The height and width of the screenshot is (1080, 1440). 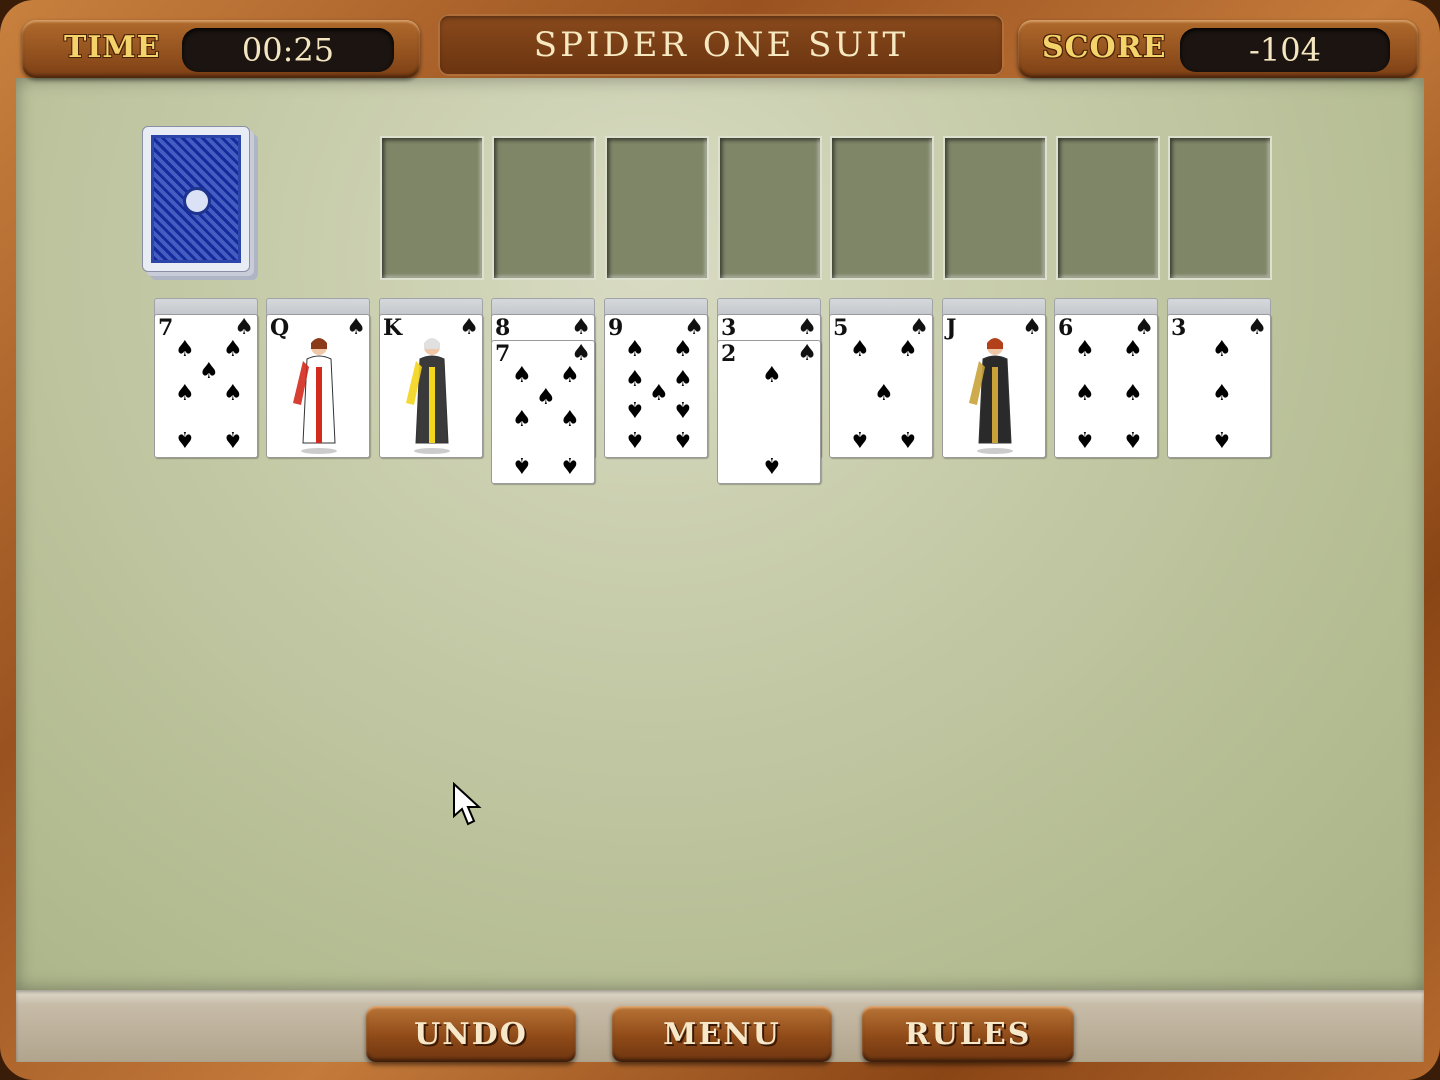 What do you see at coordinates (112, 47) in the screenshot?
I see `time-label: TIME` at bounding box center [112, 47].